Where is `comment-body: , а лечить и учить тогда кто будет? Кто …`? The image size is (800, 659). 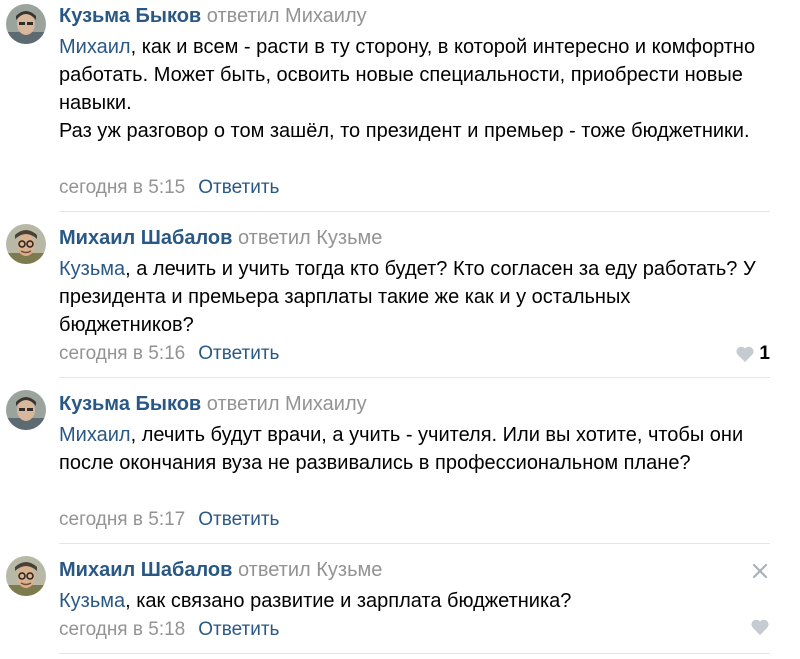
comment-body: , а лечить и учить тогда кто будет? Кто … is located at coordinates (407, 297).